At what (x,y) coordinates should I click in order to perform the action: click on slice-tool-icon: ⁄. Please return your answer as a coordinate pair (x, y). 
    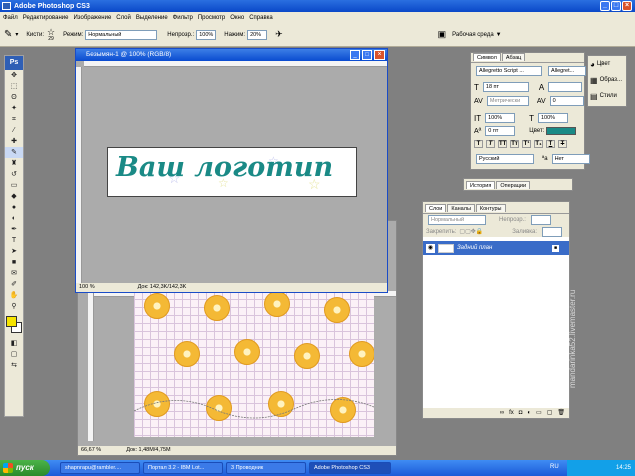
    Looking at the image, I should click on (14, 130).